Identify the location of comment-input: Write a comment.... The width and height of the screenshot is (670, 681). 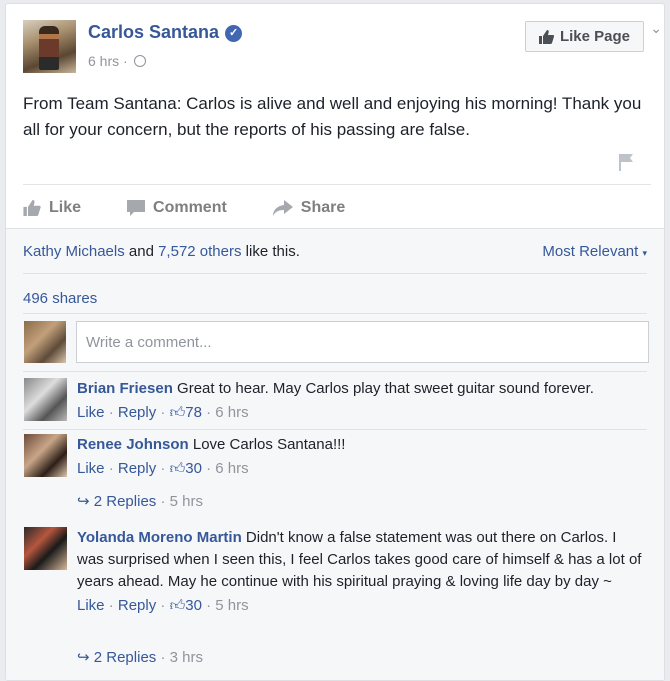
(362, 342).